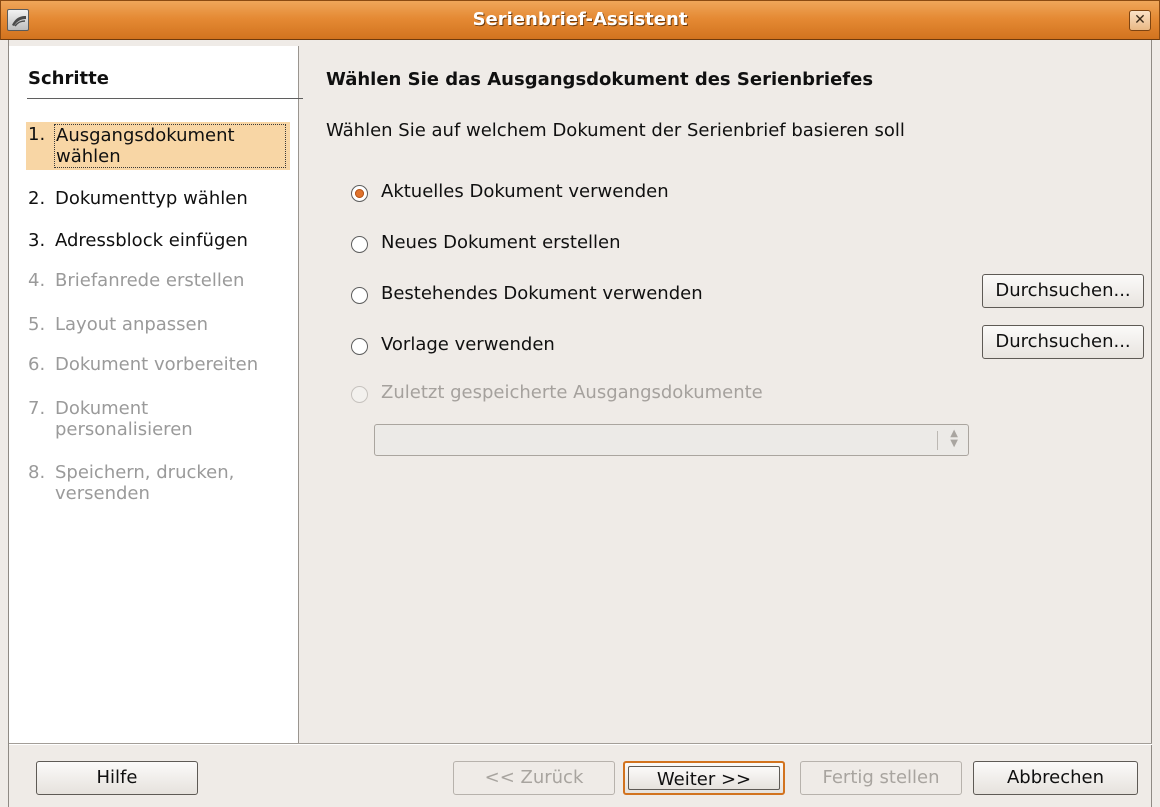 The image size is (1160, 807). Describe the element at coordinates (1140, 20) in the screenshot. I see `close-icon: ✕` at that location.